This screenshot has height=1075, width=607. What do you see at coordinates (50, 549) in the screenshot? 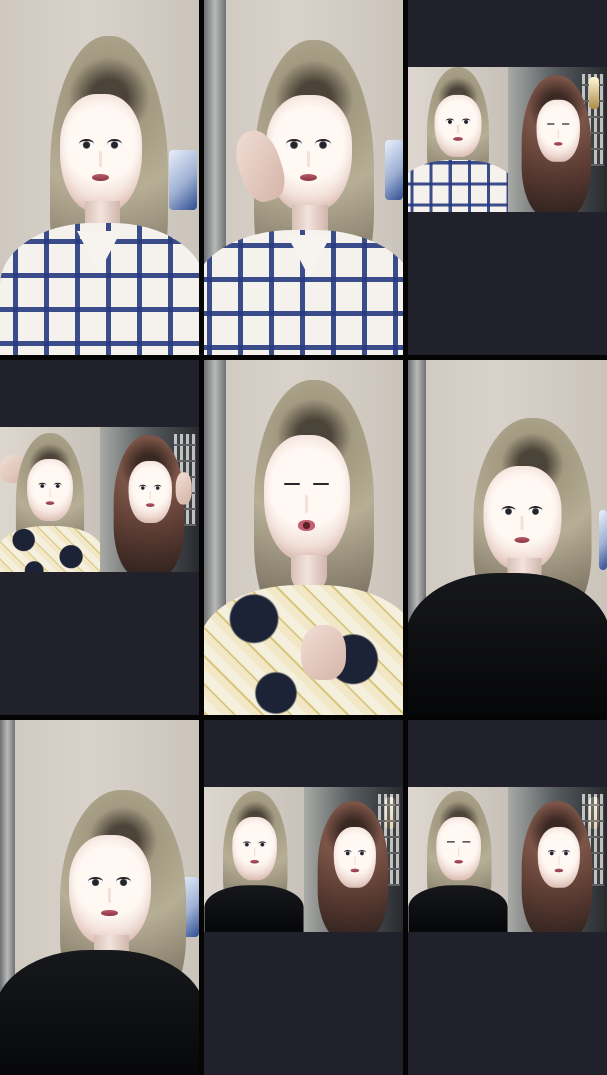
I see `patterned-top` at bounding box center [50, 549].